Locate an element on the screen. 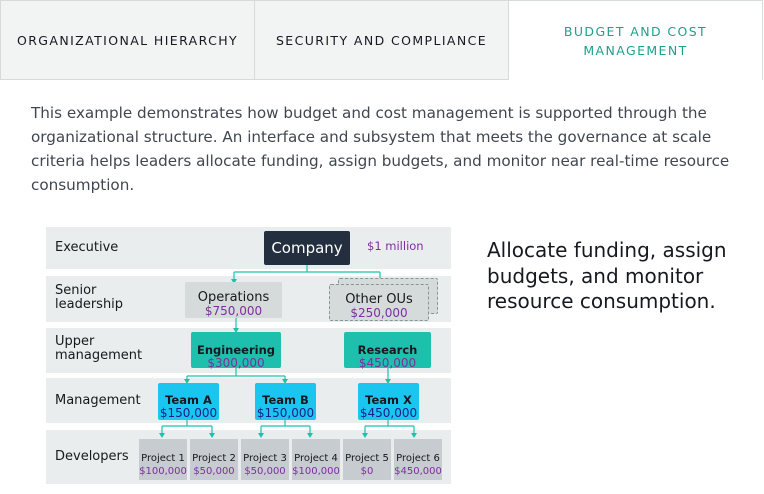 This screenshot has width=764, height=494. team-b-box: Team B $150,000 is located at coordinates (285, 401).